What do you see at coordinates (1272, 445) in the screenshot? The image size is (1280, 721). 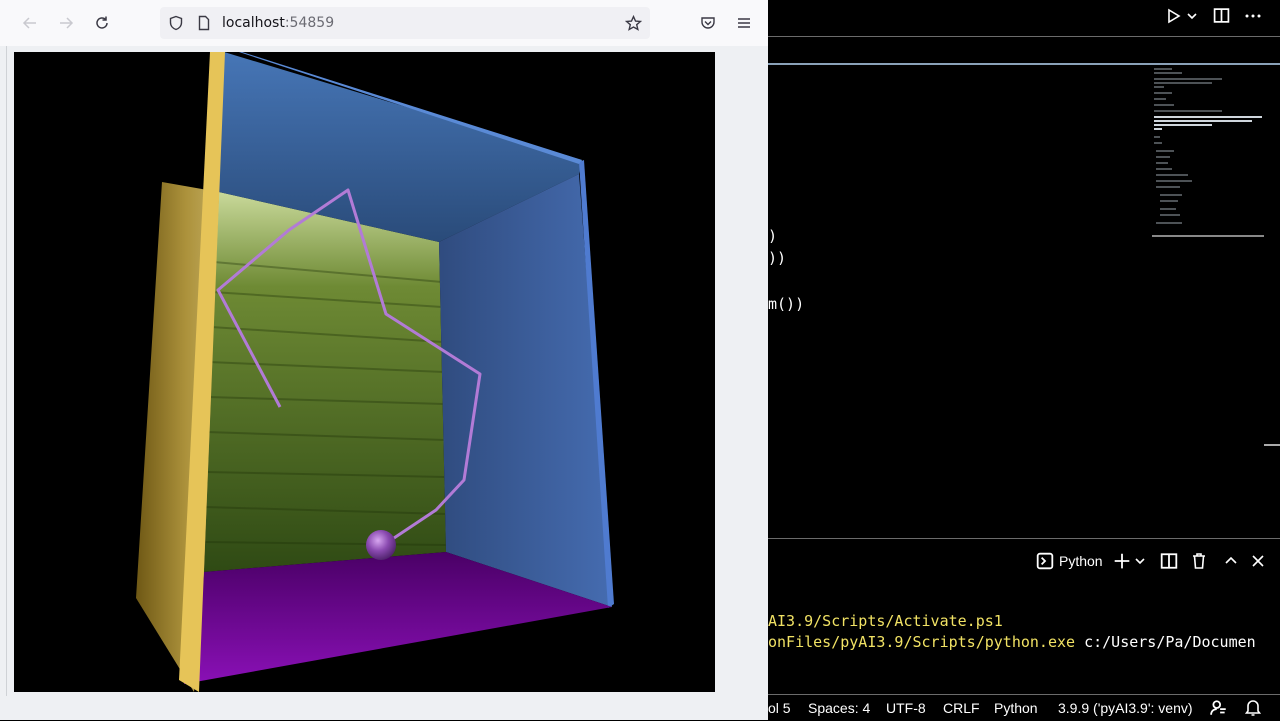 I see `scrollbar-thumb` at bounding box center [1272, 445].